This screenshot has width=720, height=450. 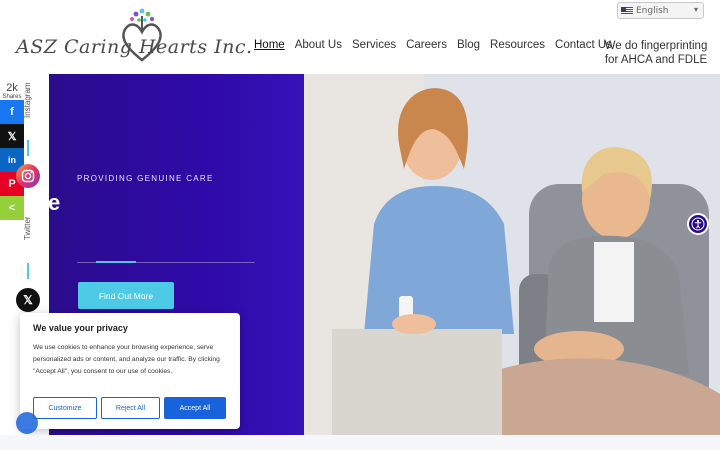 I want to click on customize-button: Customize, so click(x=65, y=408).